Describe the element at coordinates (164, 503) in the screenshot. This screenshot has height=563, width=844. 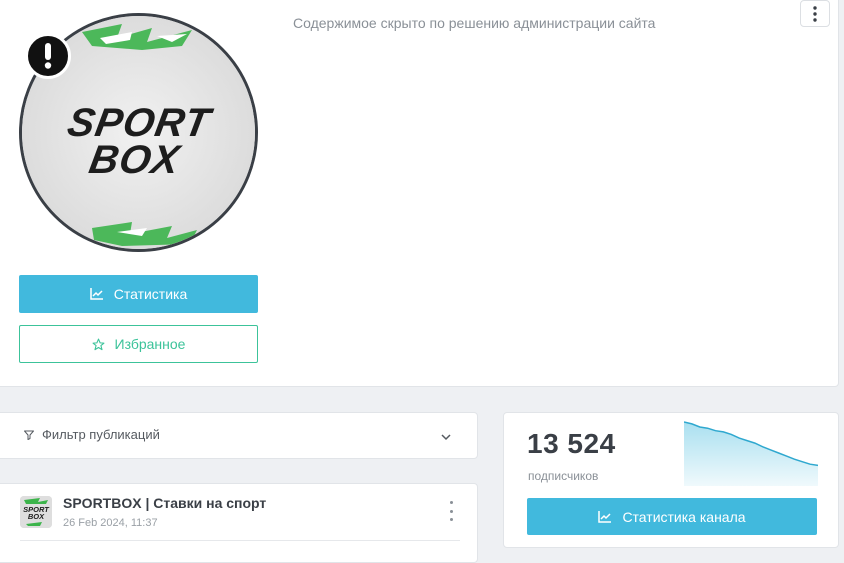
I see `post-channel-title: SPORTBOX | Ставки на спорт` at that location.